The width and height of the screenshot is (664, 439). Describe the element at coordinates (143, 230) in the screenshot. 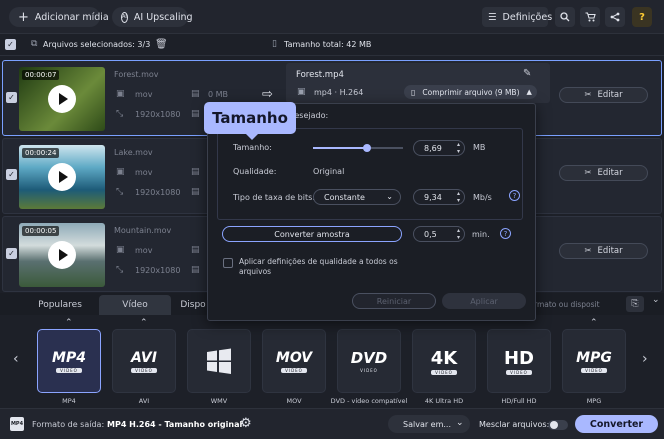

I see `file-name: Mountain.mov` at that location.